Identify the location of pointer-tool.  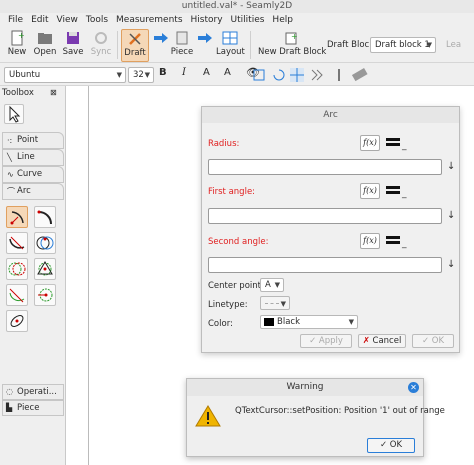
(14, 114).